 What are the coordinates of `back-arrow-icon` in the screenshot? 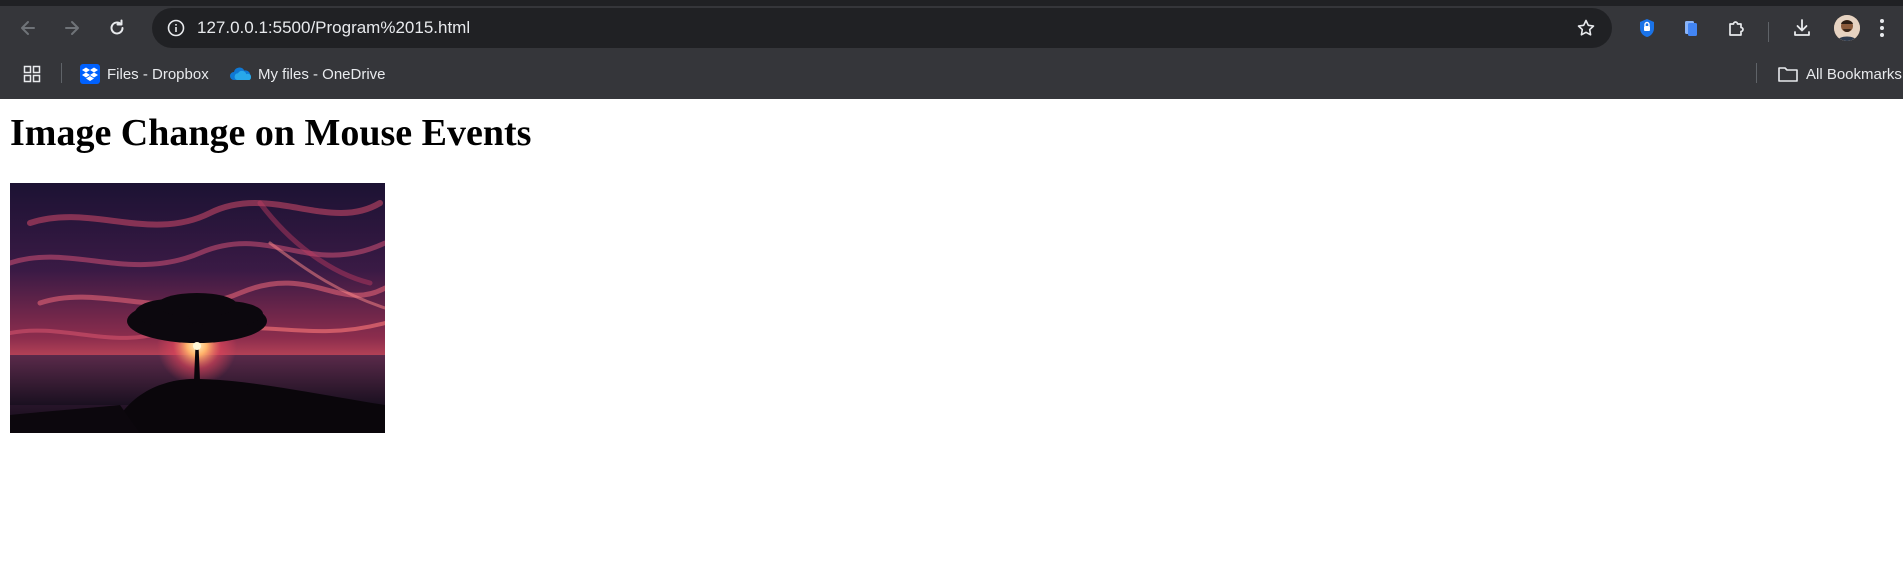 It's located at (28, 28).